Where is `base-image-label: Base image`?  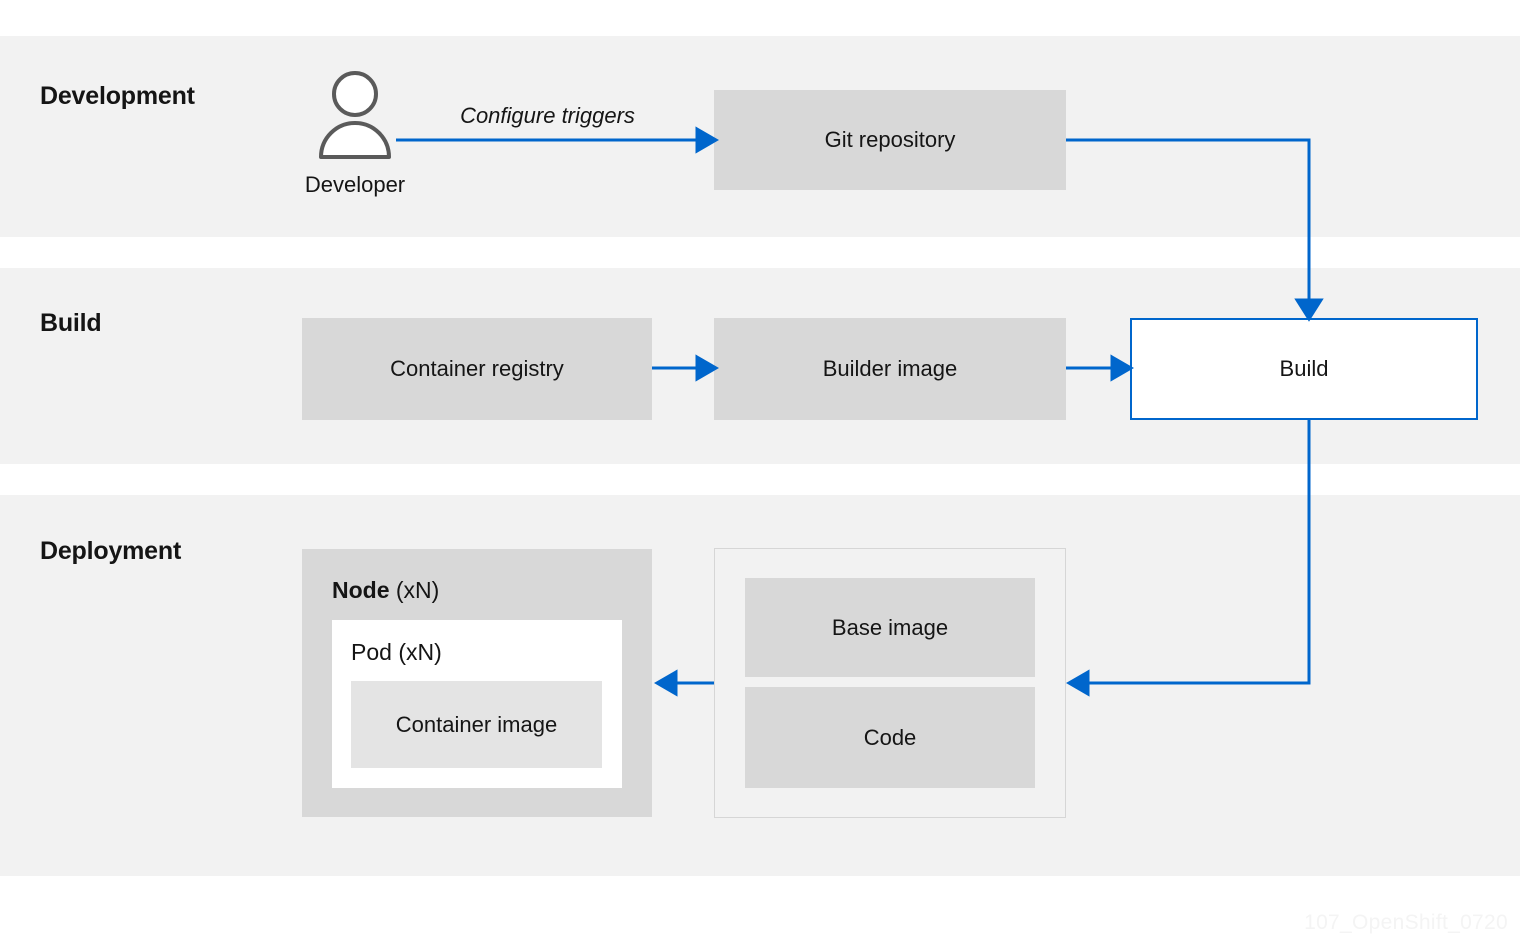
base-image-label: Base image is located at coordinates (890, 627).